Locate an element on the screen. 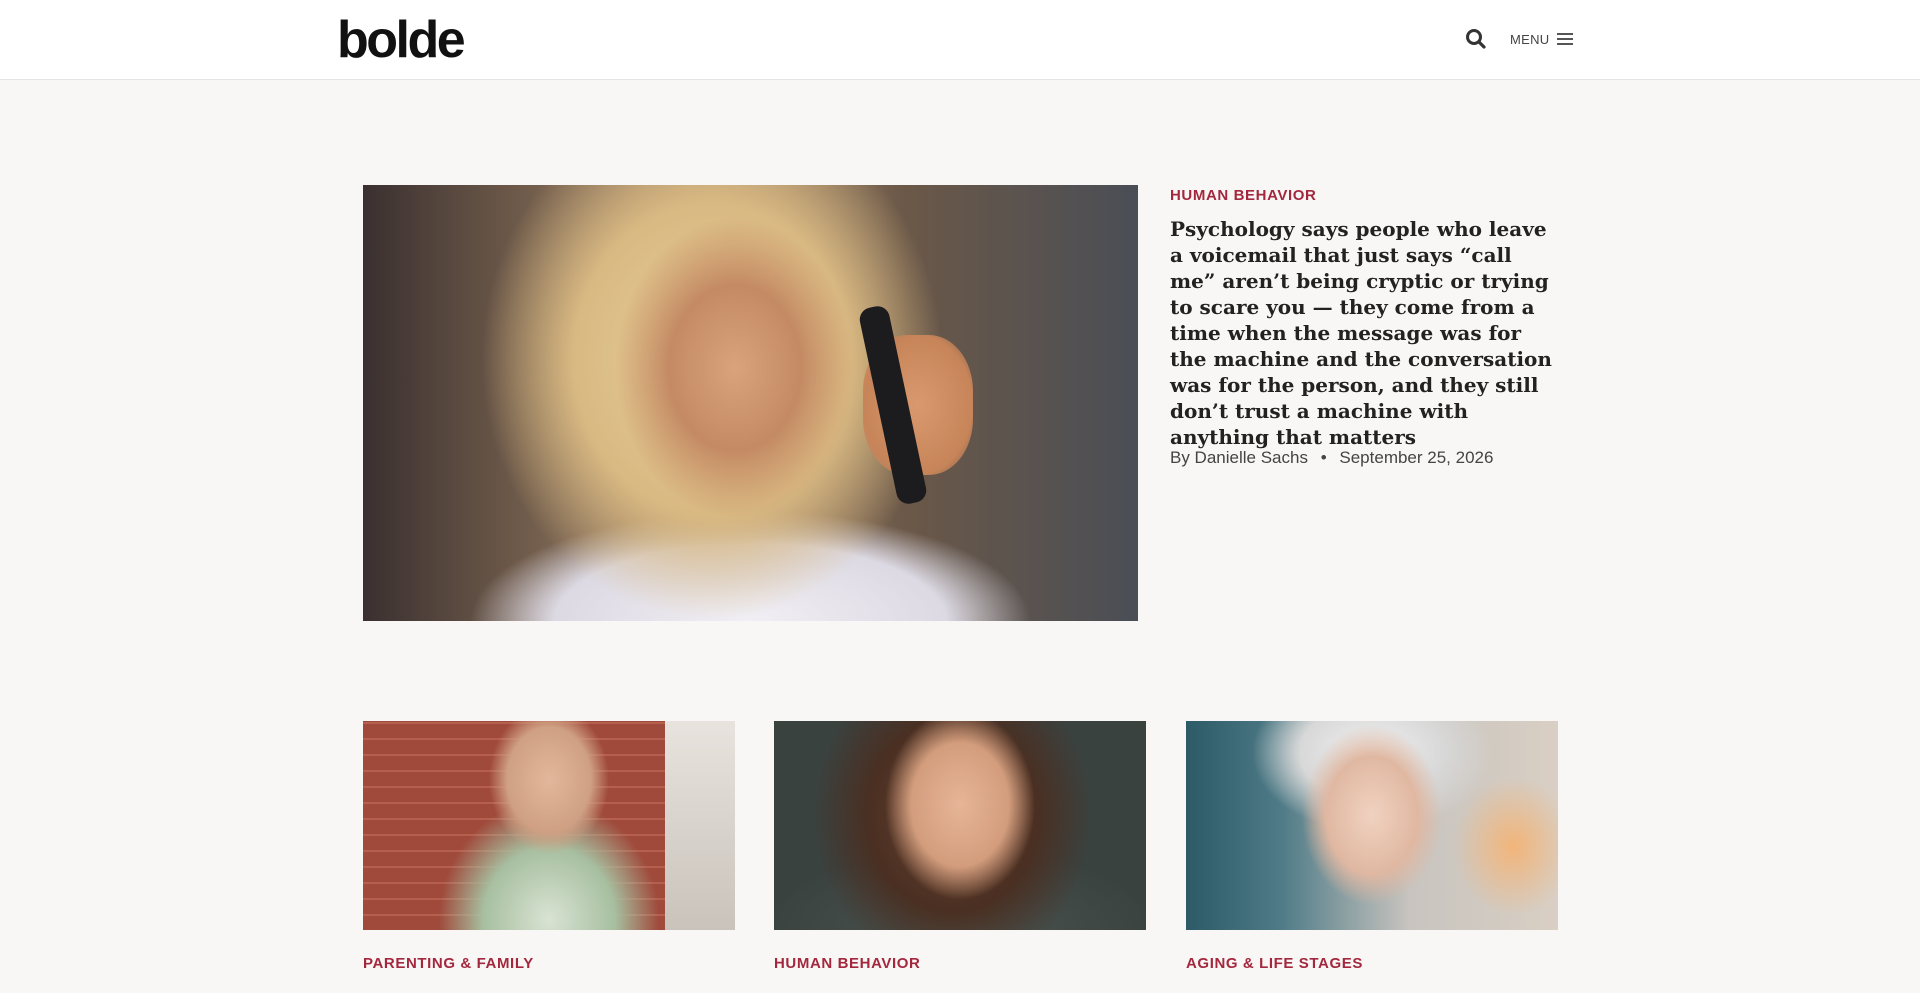  search-button is located at coordinates (1476, 39).